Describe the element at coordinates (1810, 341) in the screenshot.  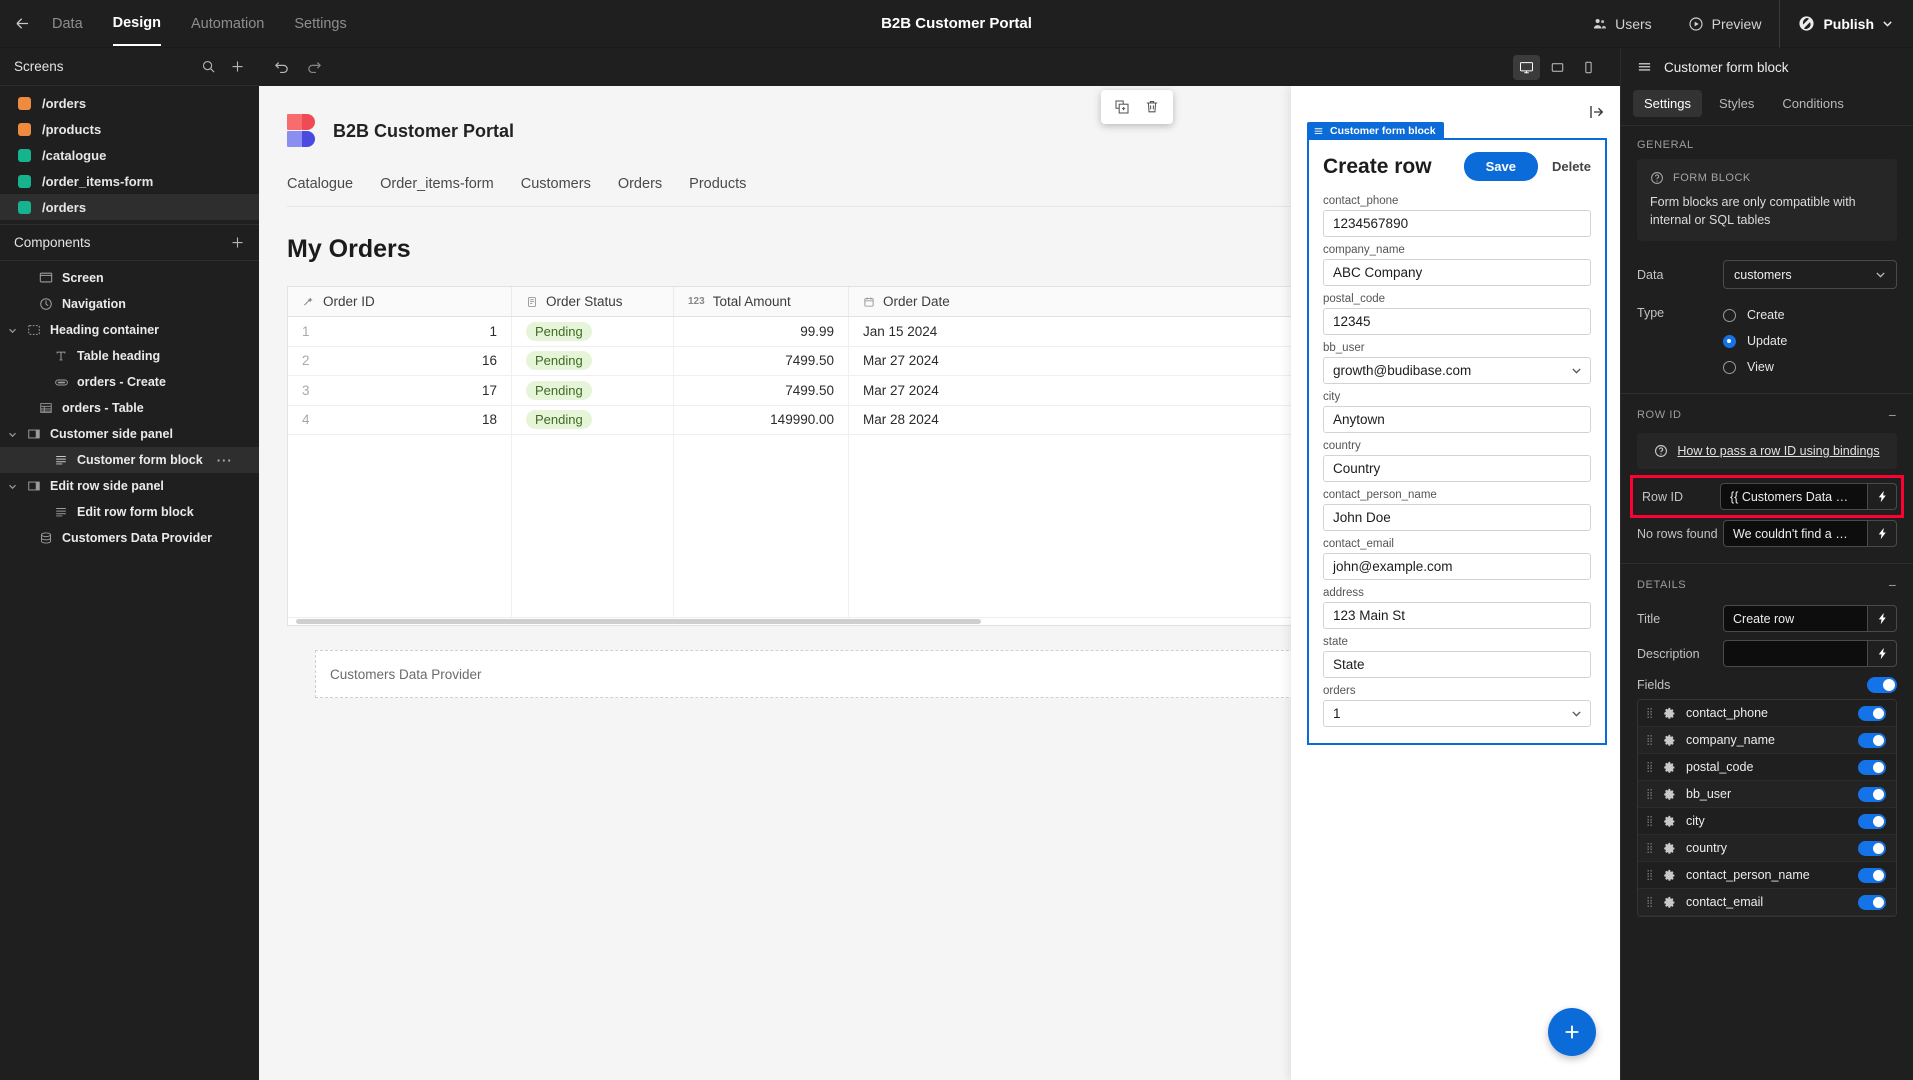
I see `radio-update: Update` at that location.